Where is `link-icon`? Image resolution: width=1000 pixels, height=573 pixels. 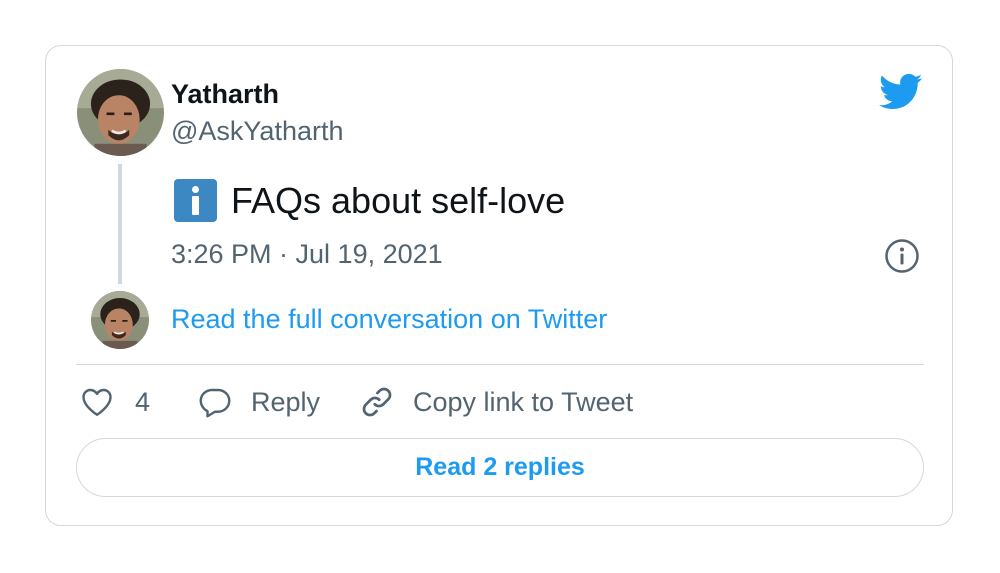
link-icon is located at coordinates (377, 402).